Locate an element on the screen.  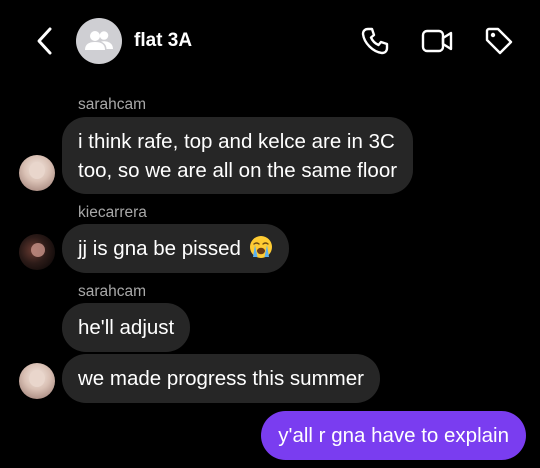
call-button is located at coordinates (375, 41).